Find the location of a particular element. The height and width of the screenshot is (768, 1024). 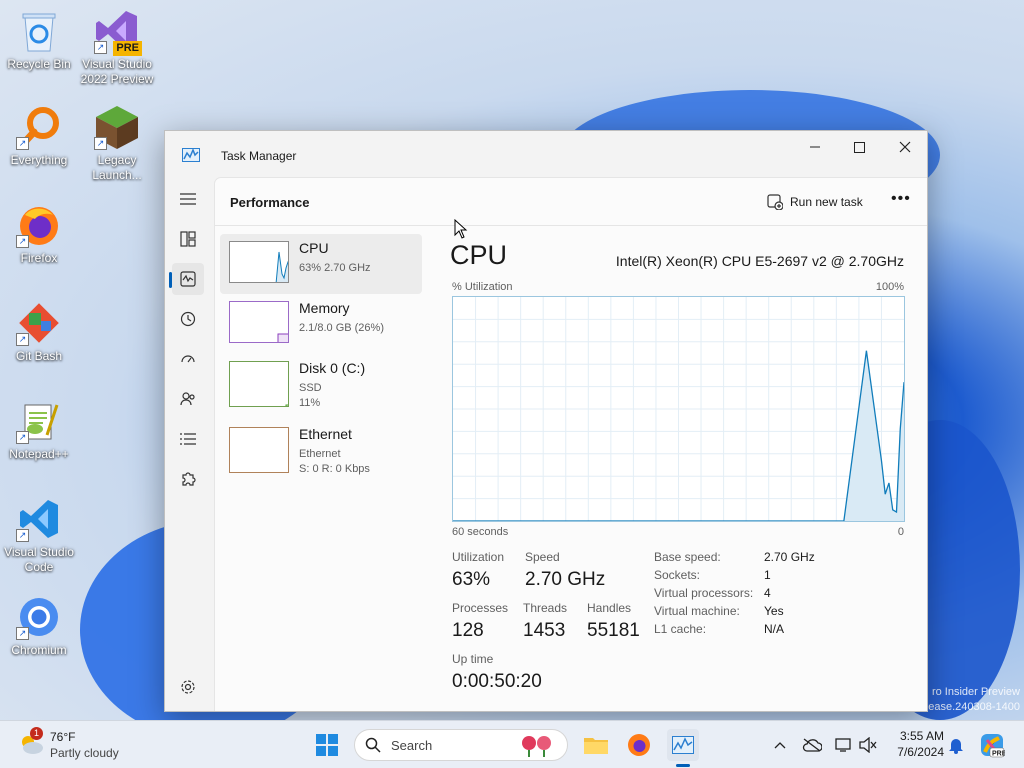

memory-thumbnail-graph is located at coordinates (259, 322).